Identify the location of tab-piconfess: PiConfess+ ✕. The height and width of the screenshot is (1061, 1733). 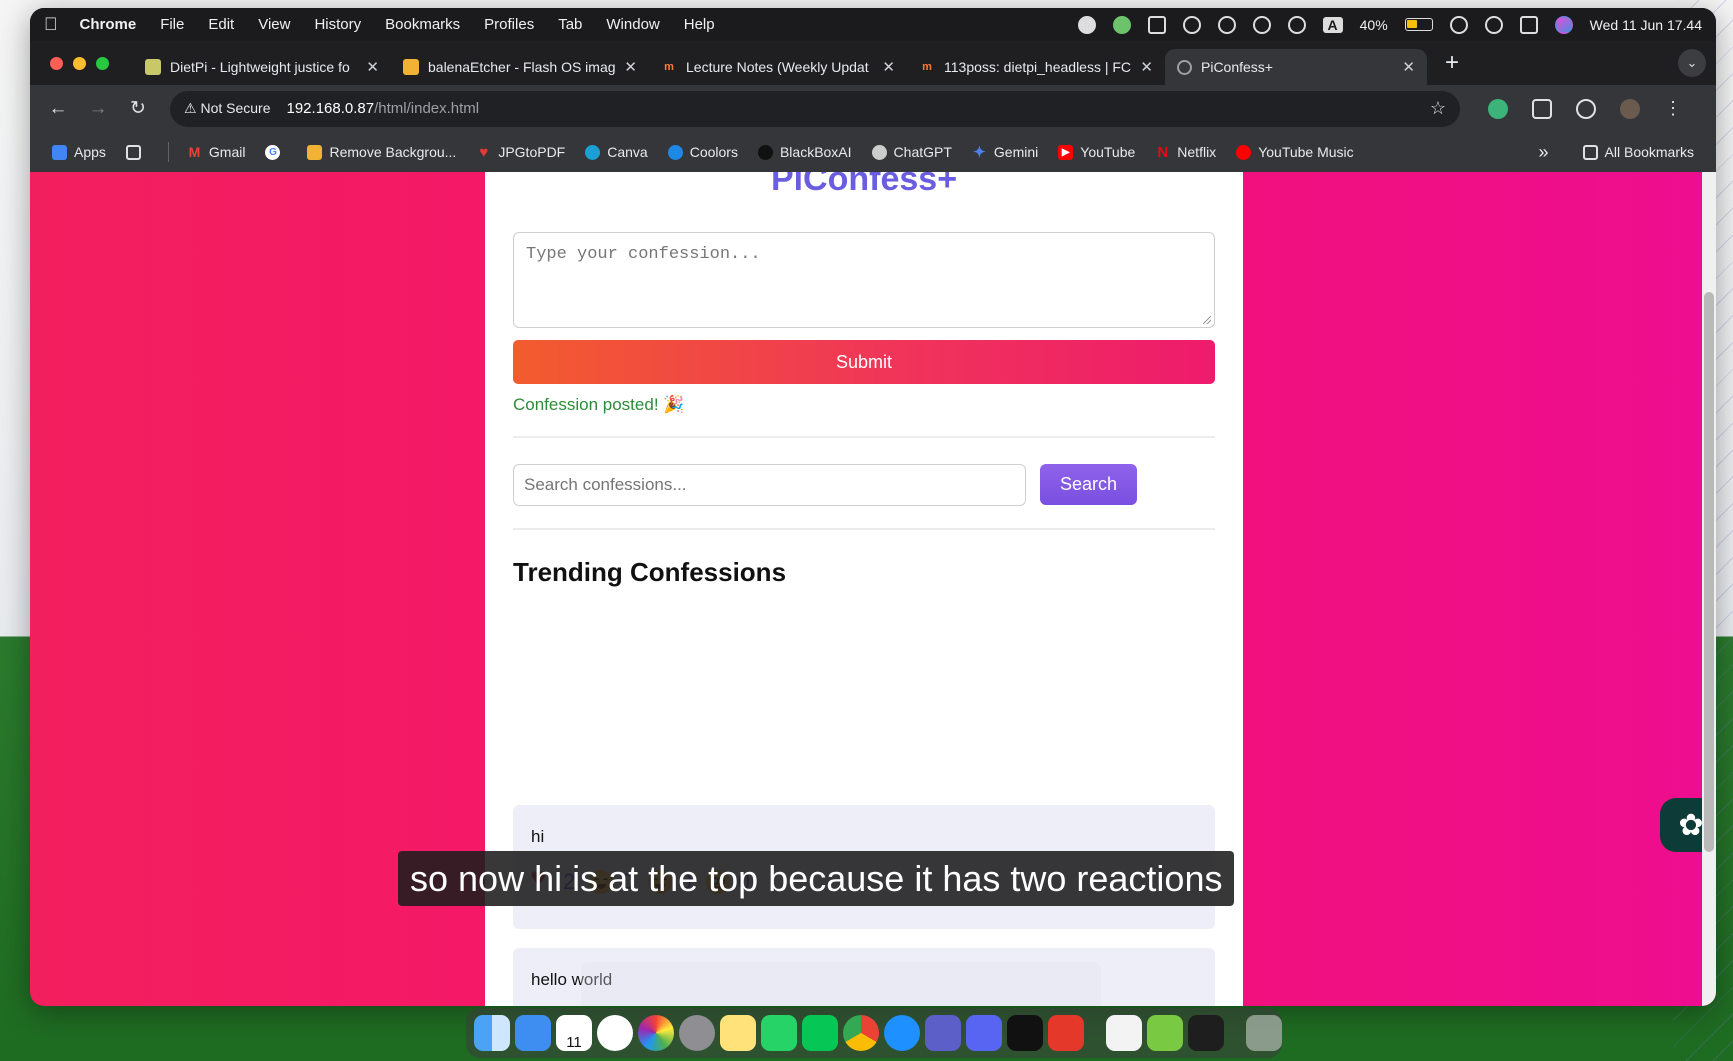
(1296, 67).